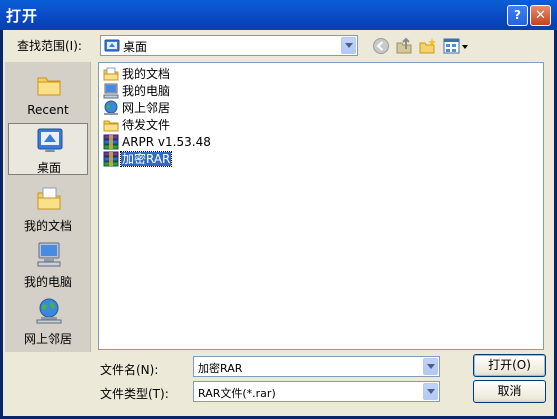 Image resolution: width=557 pixels, height=419 pixels. I want to click on file-label: 网上邻居, so click(146, 108).